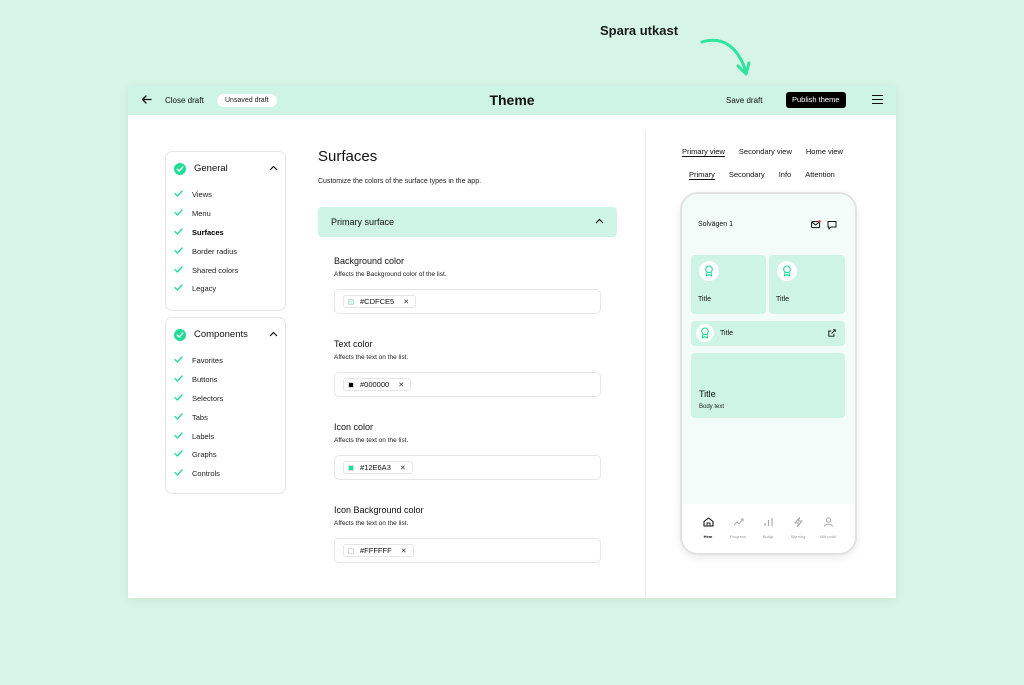 The width and height of the screenshot is (1024, 685). What do you see at coordinates (467, 222) in the screenshot?
I see `primary-surface-accordion: Primary surface` at bounding box center [467, 222].